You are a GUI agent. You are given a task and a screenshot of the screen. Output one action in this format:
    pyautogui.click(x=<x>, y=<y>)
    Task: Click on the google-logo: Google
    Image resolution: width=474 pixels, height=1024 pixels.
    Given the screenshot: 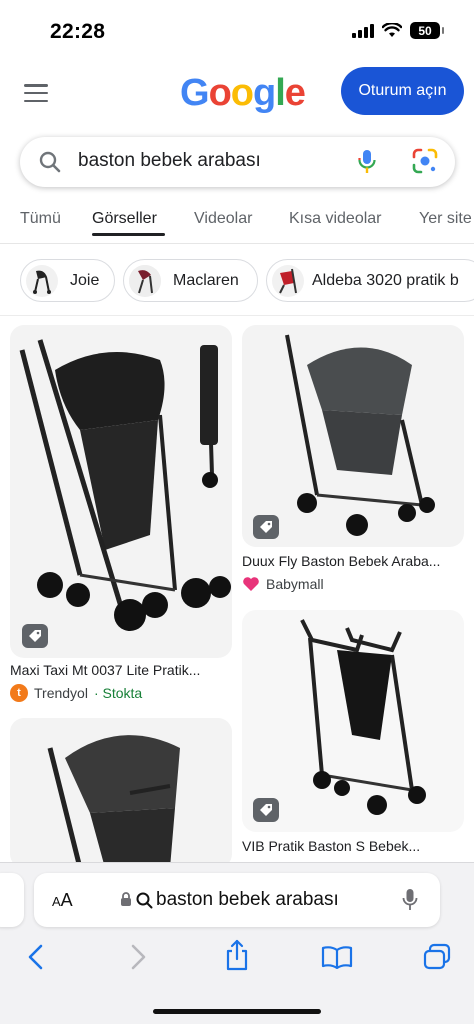 What is the action you would take?
    pyautogui.click(x=243, y=93)
    